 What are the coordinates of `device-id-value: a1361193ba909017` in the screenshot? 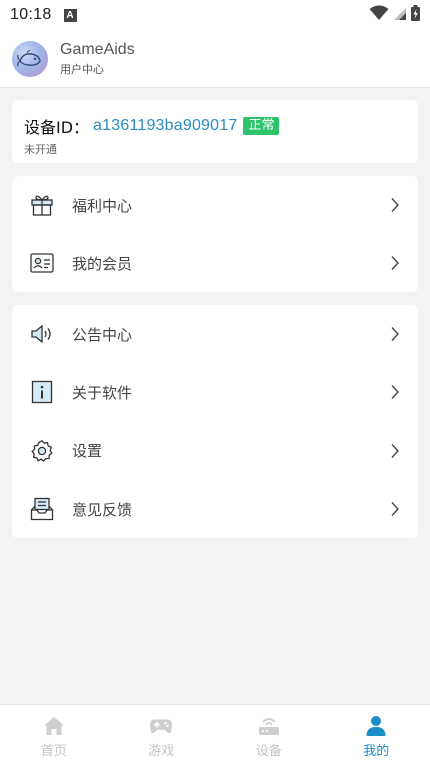 It's located at (165, 126).